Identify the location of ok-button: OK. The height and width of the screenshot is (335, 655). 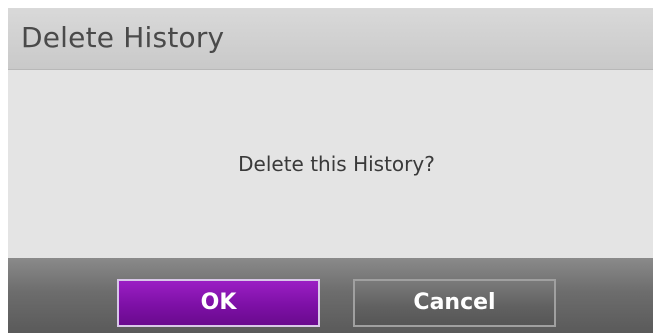
(218, 303).